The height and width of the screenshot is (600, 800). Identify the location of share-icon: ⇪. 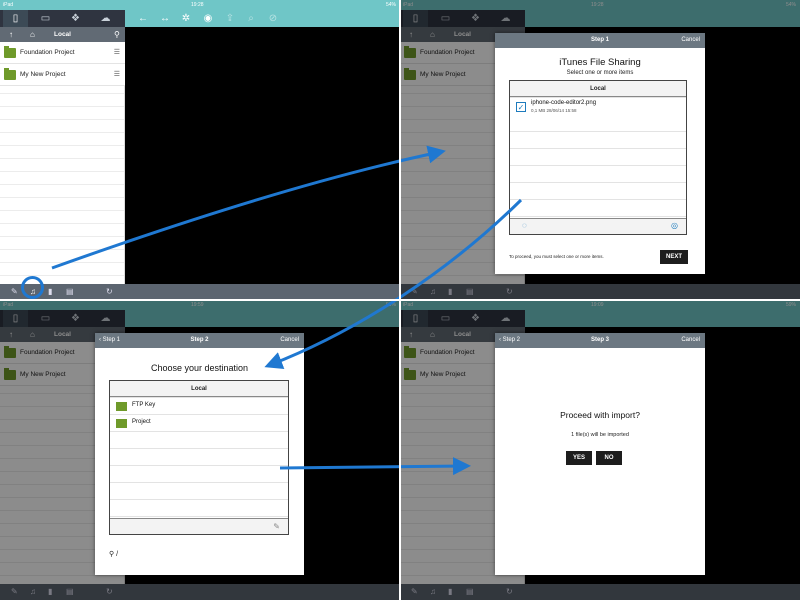
(230, 18).